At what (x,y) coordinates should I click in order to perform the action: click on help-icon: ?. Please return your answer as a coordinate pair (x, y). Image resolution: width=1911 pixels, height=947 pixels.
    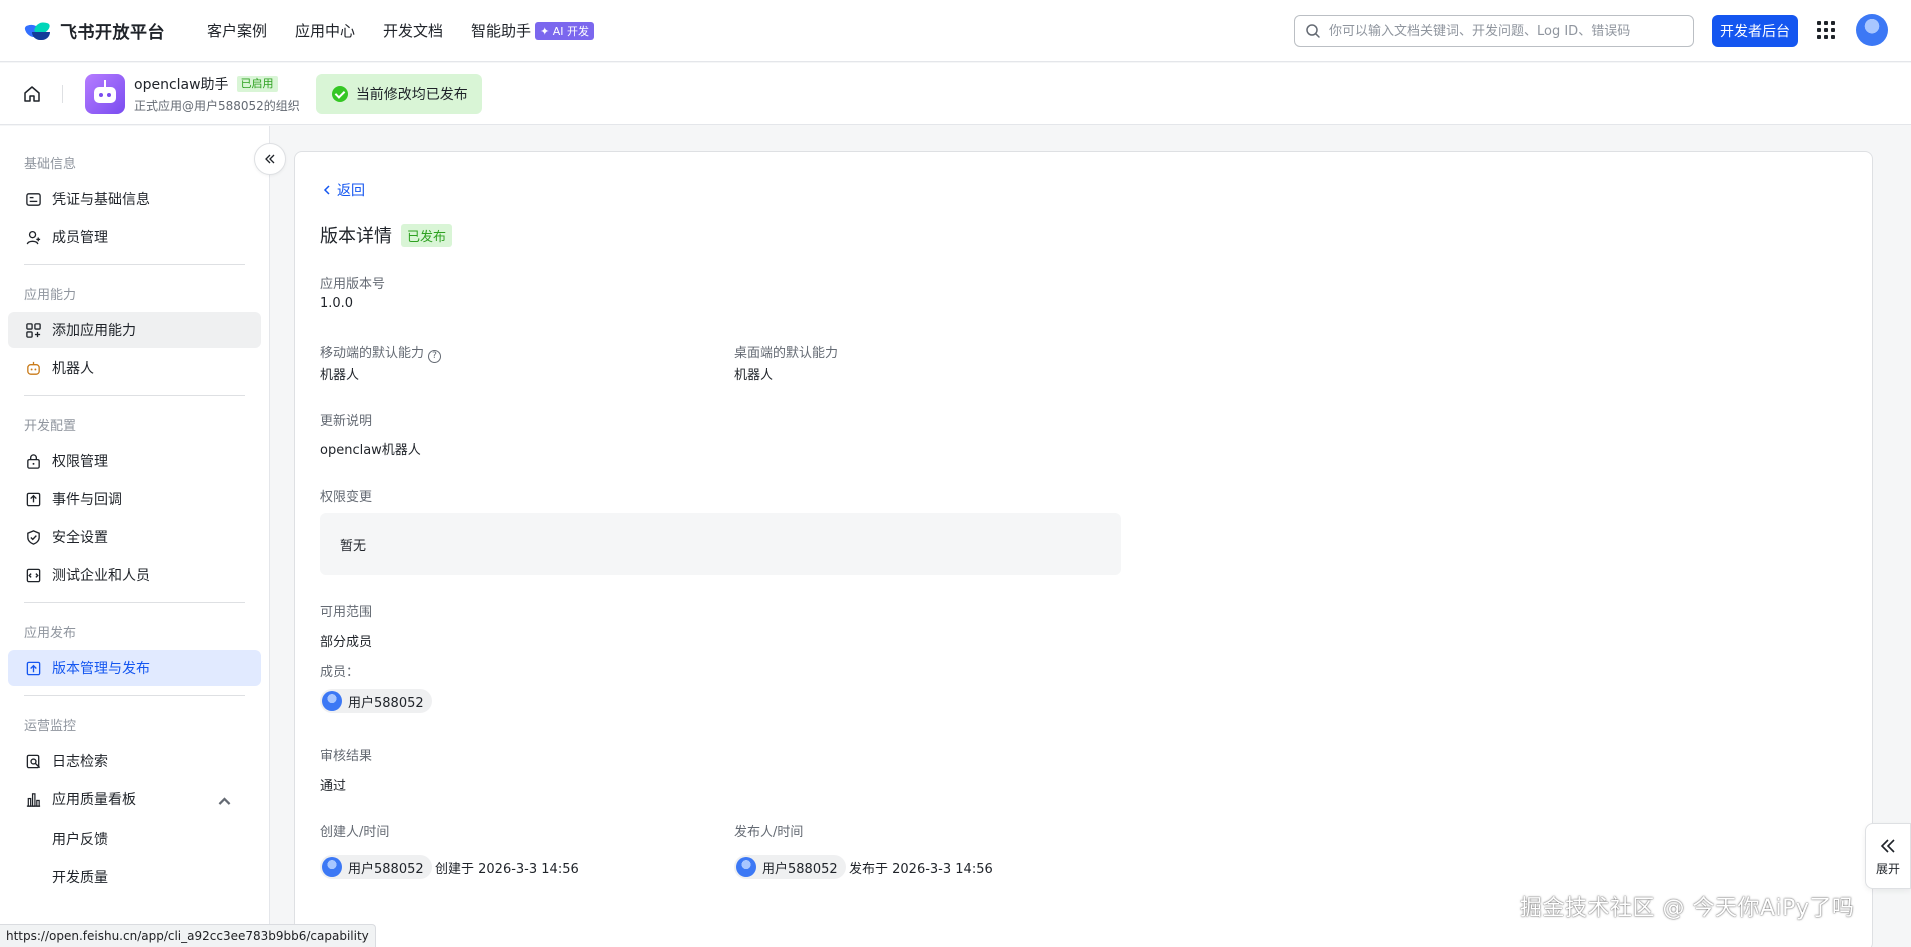
    Looking at the image, I should click on (435, 356).